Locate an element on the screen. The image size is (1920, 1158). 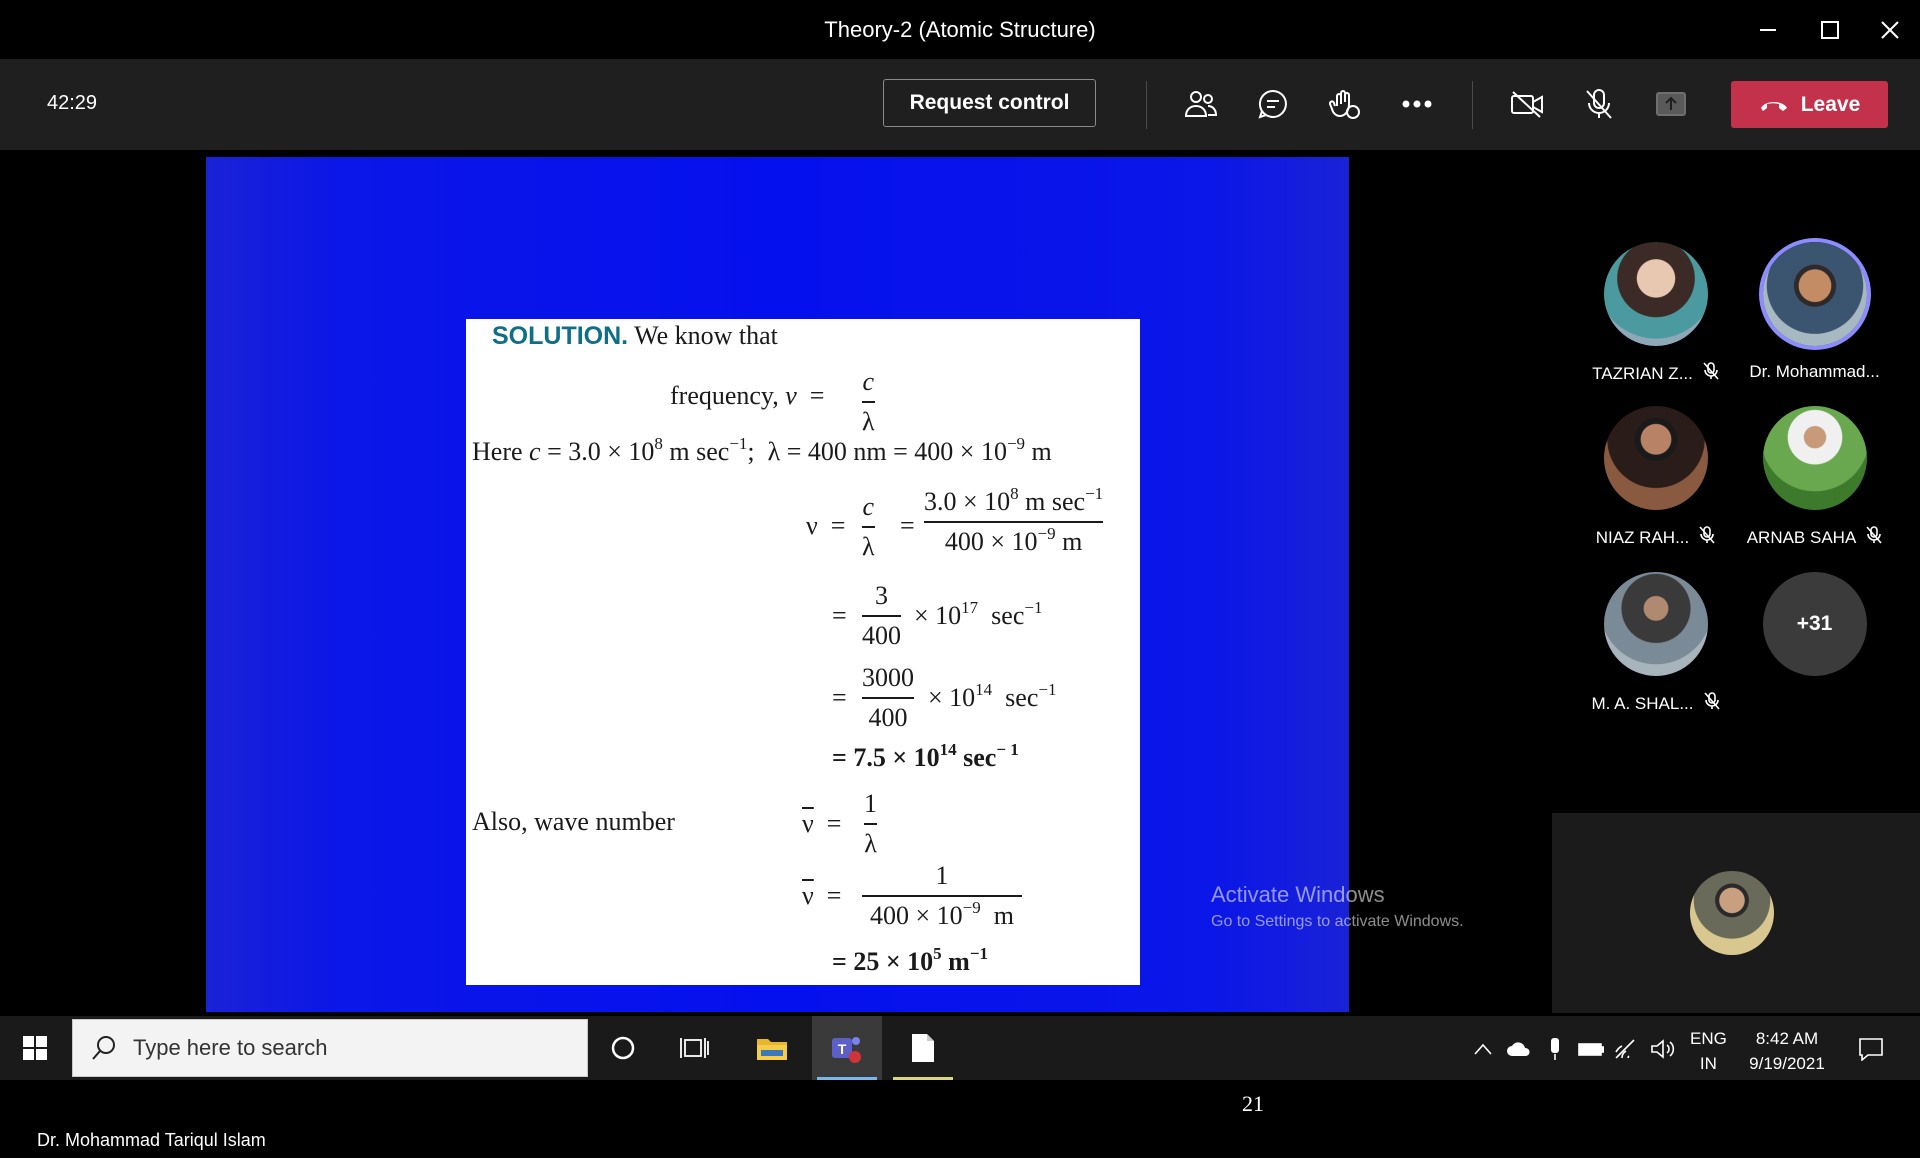
notification-icon is located at coordinates (1871, 1049).